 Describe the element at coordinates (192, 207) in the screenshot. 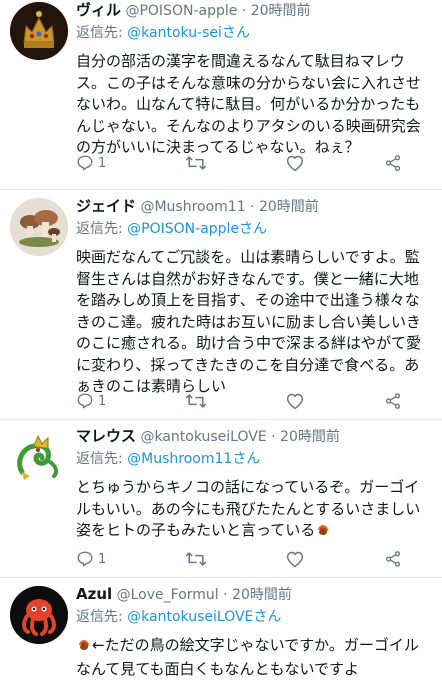

I see `user-handle: @Mushroom11` at that location.